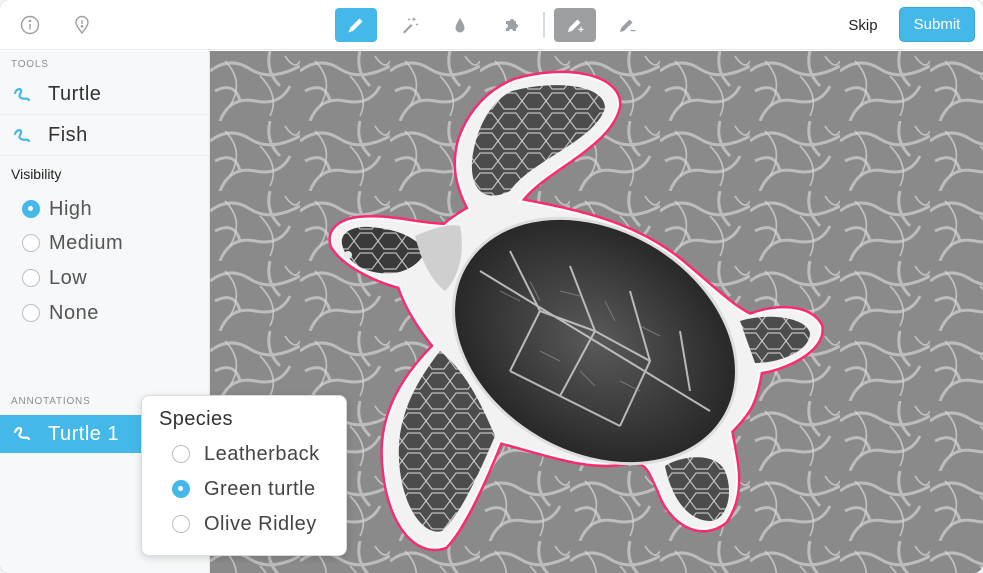  I want to click on visibility-option-low: Low, so click(54, 278).